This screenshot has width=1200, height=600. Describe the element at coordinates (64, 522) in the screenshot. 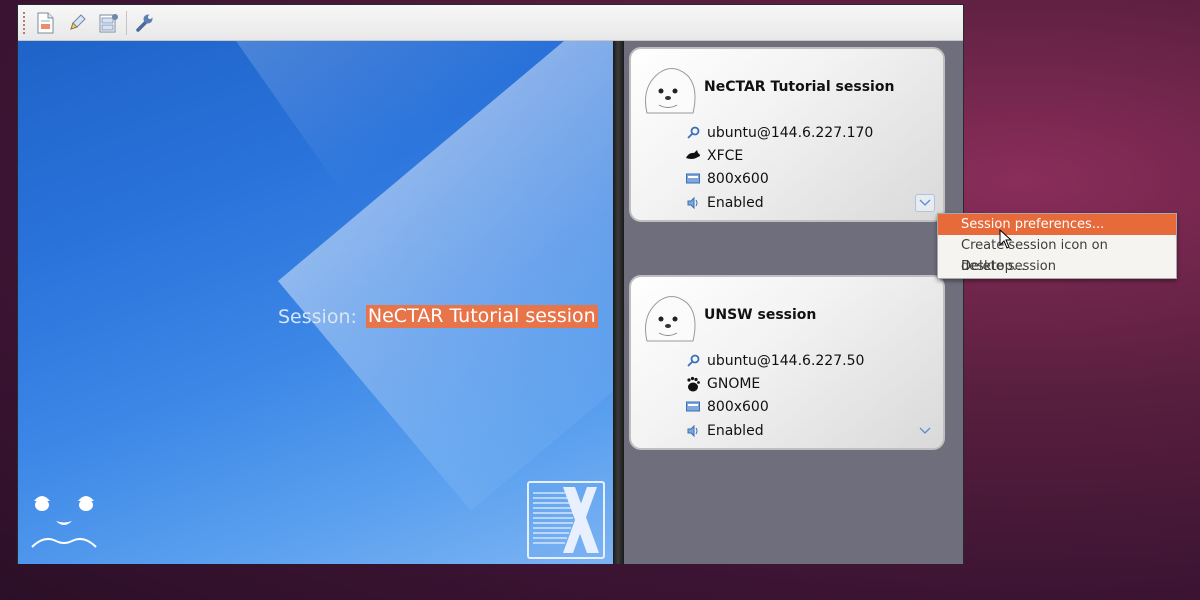

I see `seal-mascot-logo` at that location.